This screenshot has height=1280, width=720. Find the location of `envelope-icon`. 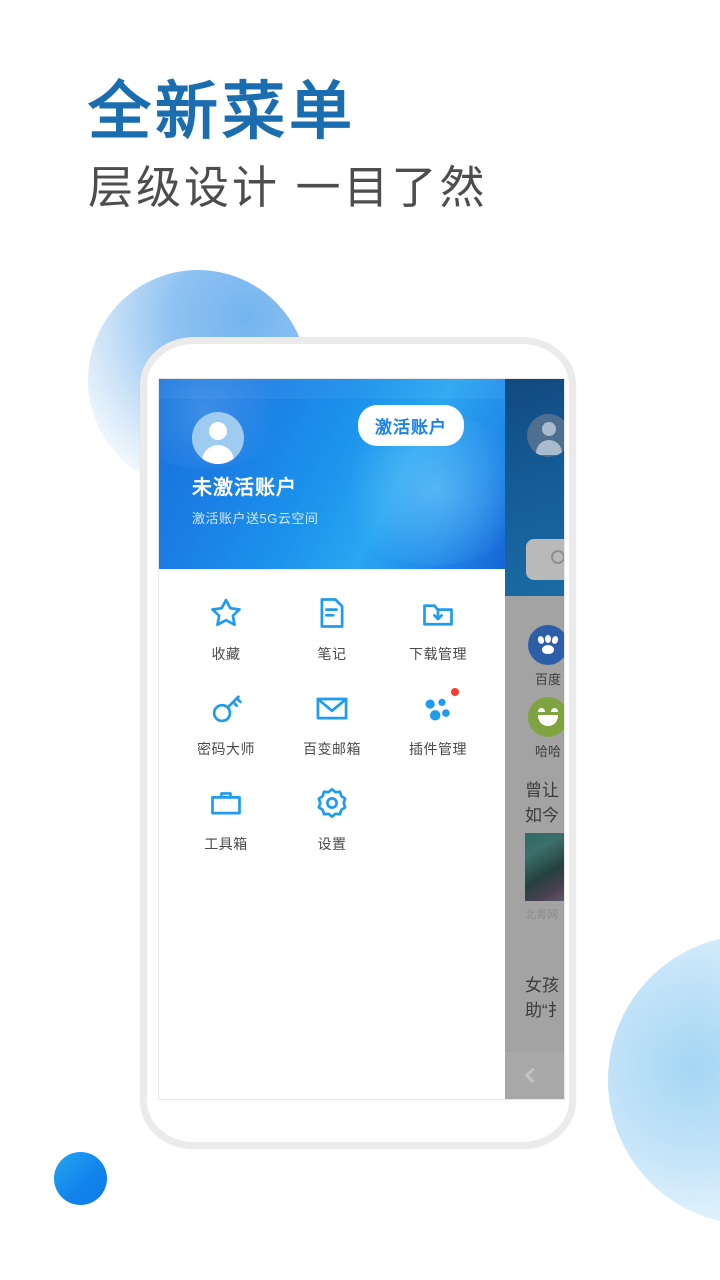

envelope-icon is located at coordinates (332, 708).